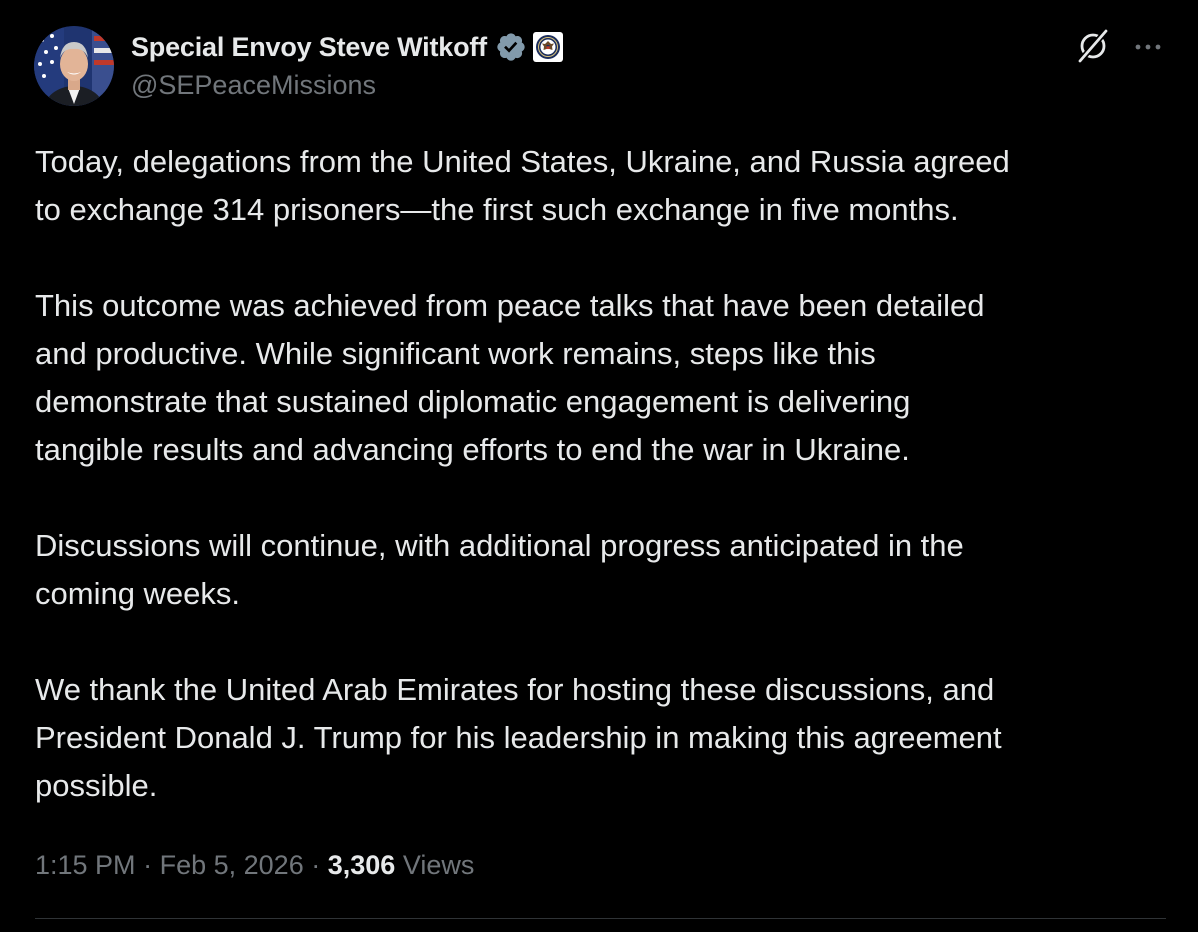 Image resolution: width=1198 pixels, height=932 pixels. Describe the element at coordinates (253, 85) in the screenshot. I see `author-handle: @SEPeaceMissions` at that location.